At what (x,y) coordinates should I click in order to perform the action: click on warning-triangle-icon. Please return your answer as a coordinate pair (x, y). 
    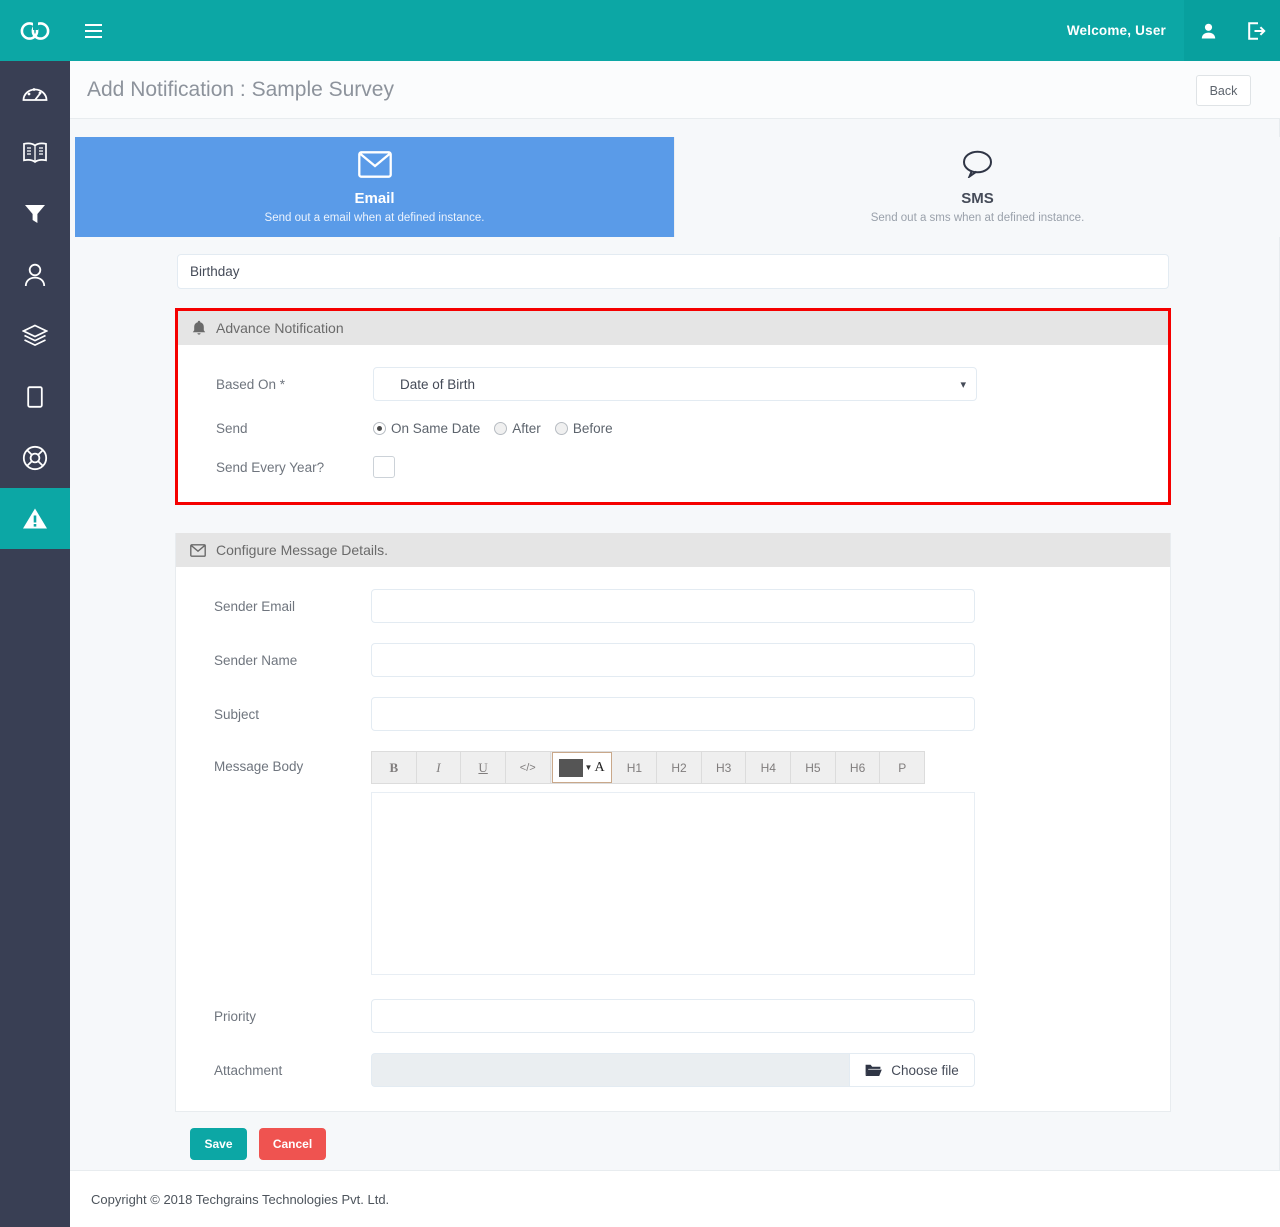
    Looking at the image, I should click on (35, 518).